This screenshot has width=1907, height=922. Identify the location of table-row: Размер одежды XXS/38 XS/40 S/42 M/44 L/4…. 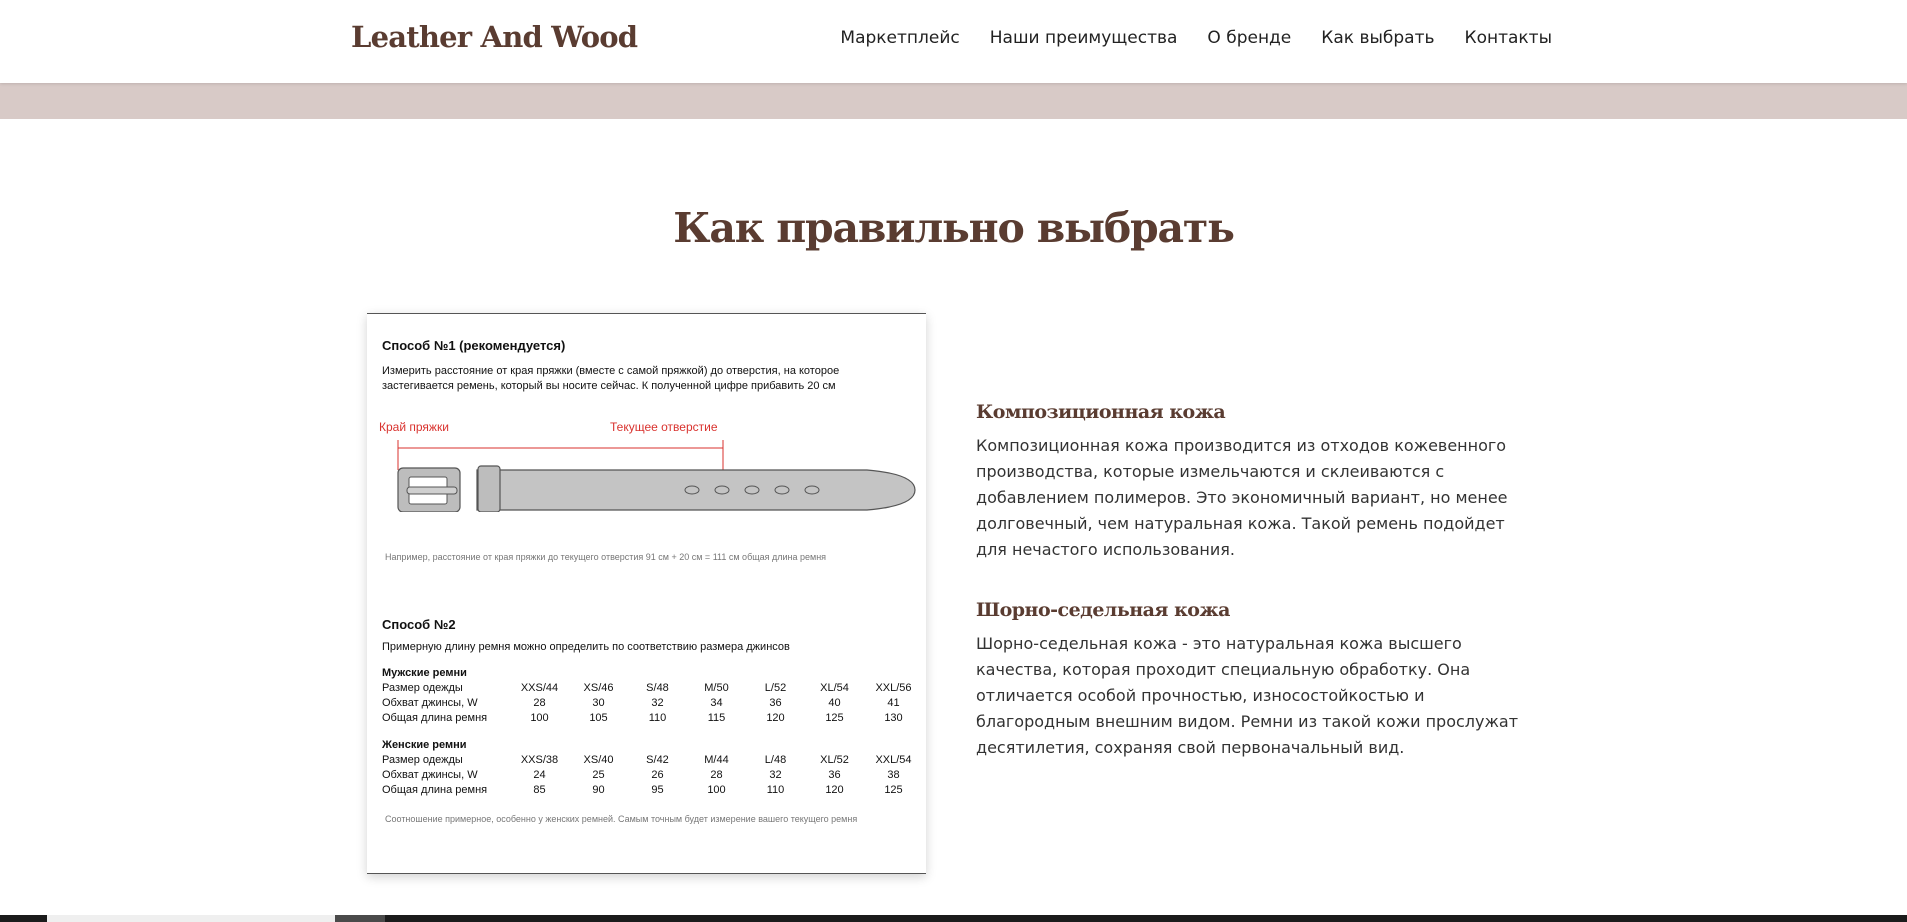
(647, 759).